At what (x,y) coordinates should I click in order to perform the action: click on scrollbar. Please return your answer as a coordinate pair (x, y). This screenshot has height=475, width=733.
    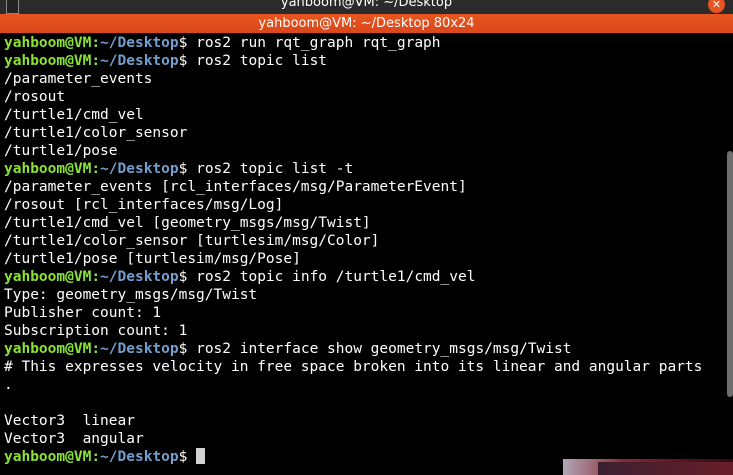
    Looking at the image, I should click on (730, 274).